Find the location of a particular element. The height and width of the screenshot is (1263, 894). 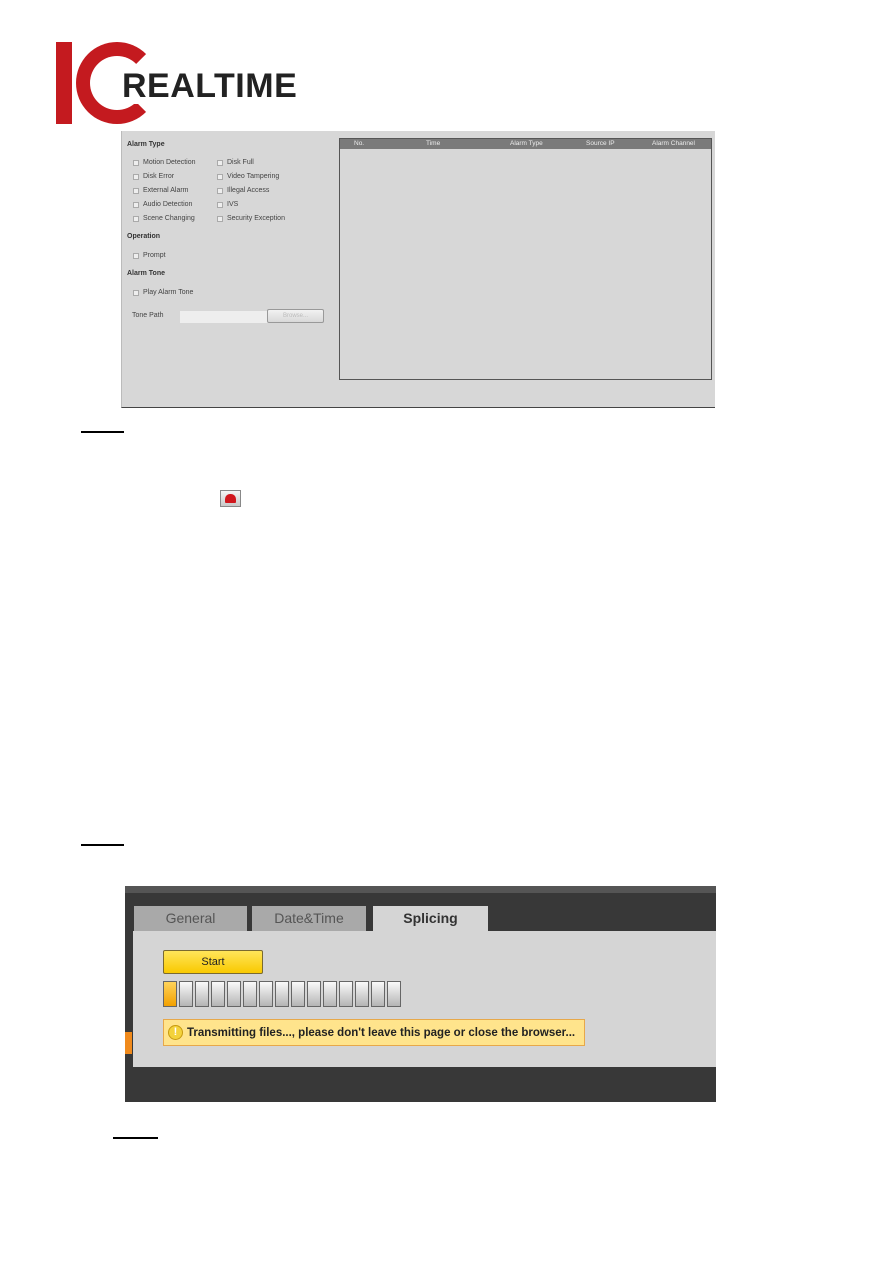

splicing-progress-bar is located at coordinates (282, 994).